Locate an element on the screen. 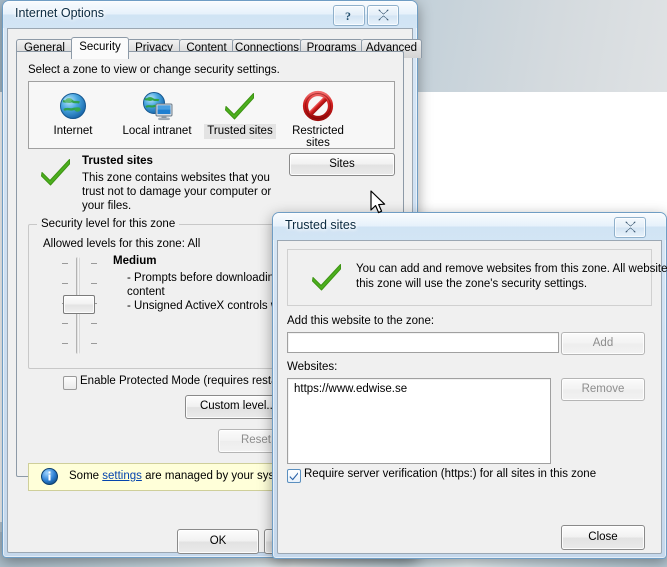 The width and height of the screenshot is (667, 567). remove-button: Remove is located at coordinates (603, 389).